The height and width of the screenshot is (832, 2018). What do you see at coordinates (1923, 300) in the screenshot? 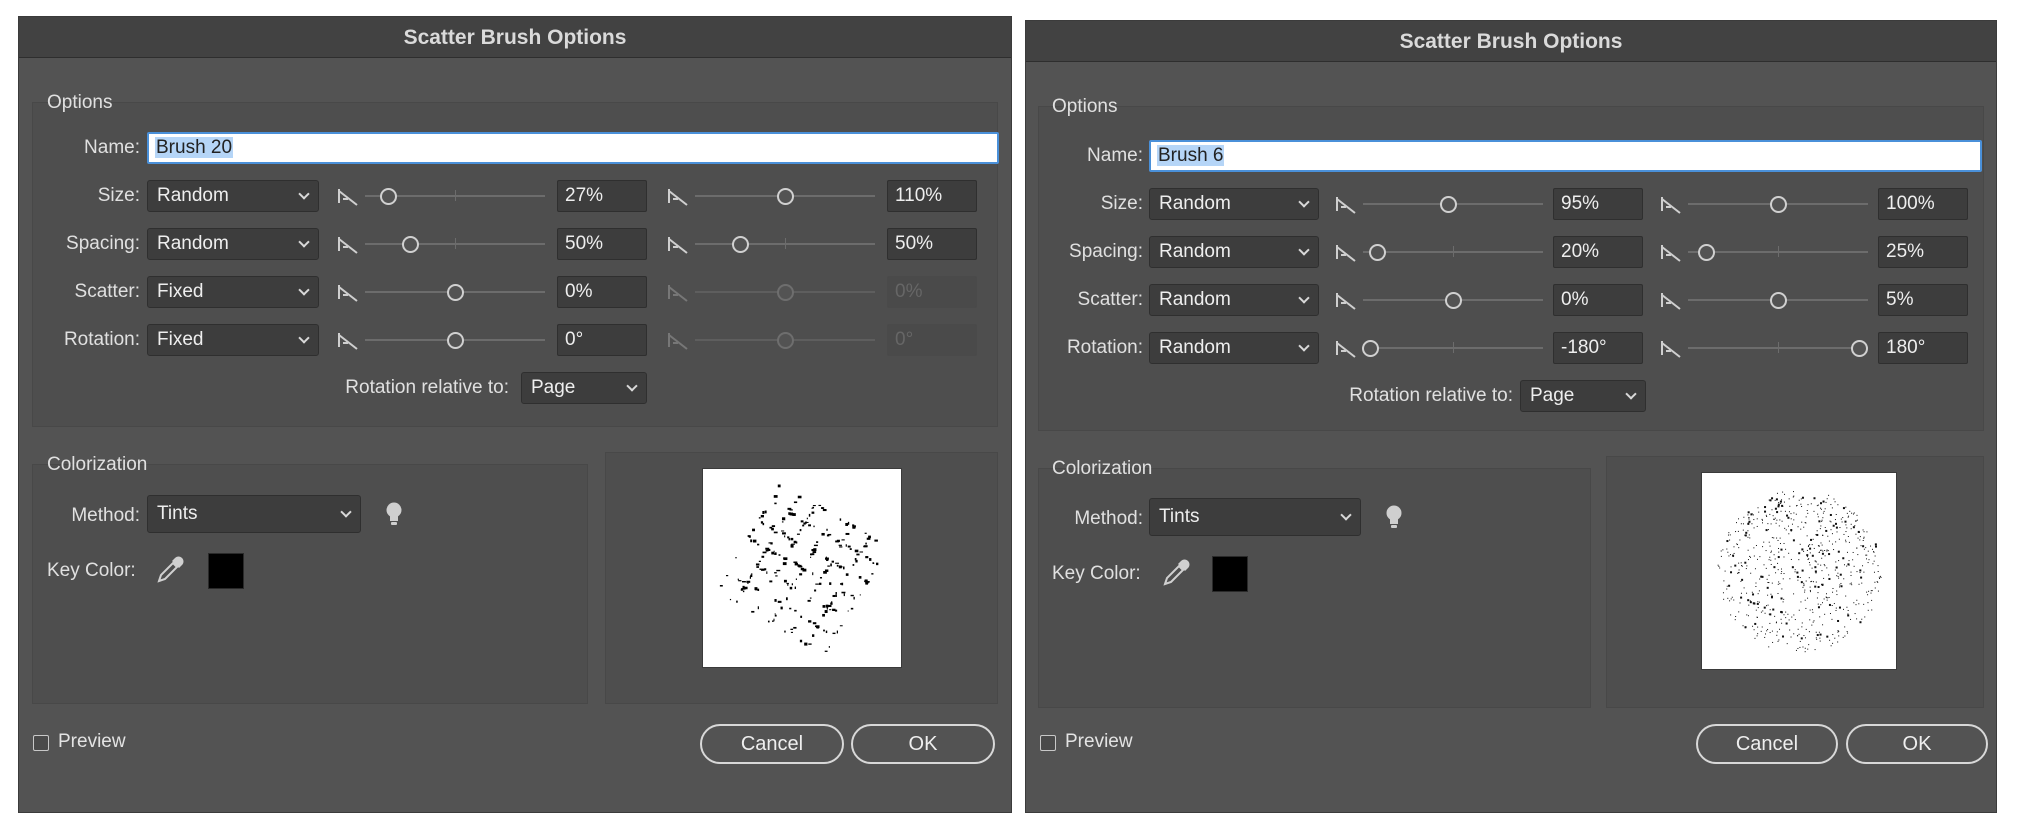
I see `scatter-max-field: 5%` at bounding box center [1923, 300].